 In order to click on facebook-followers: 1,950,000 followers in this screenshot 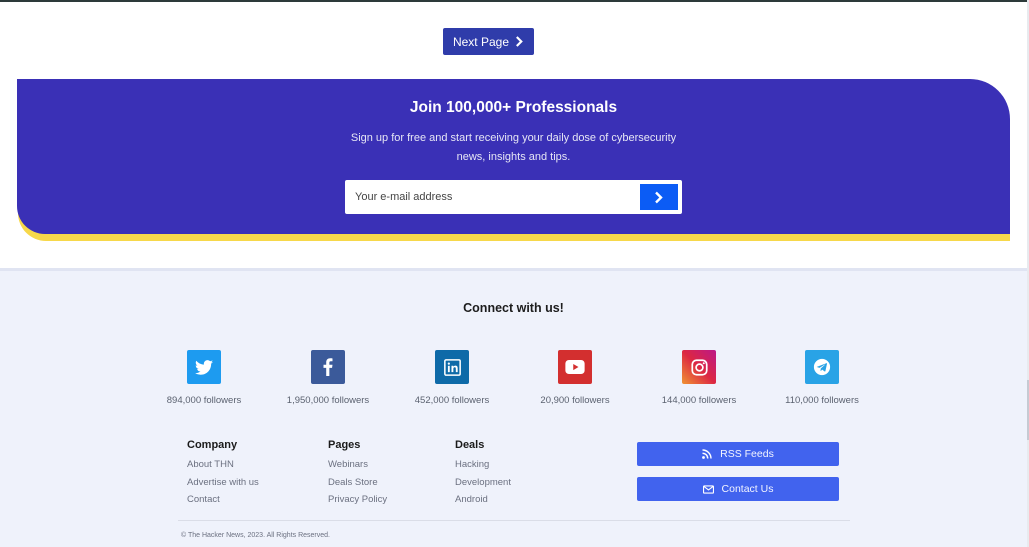, I will do `click(328, 400)`.